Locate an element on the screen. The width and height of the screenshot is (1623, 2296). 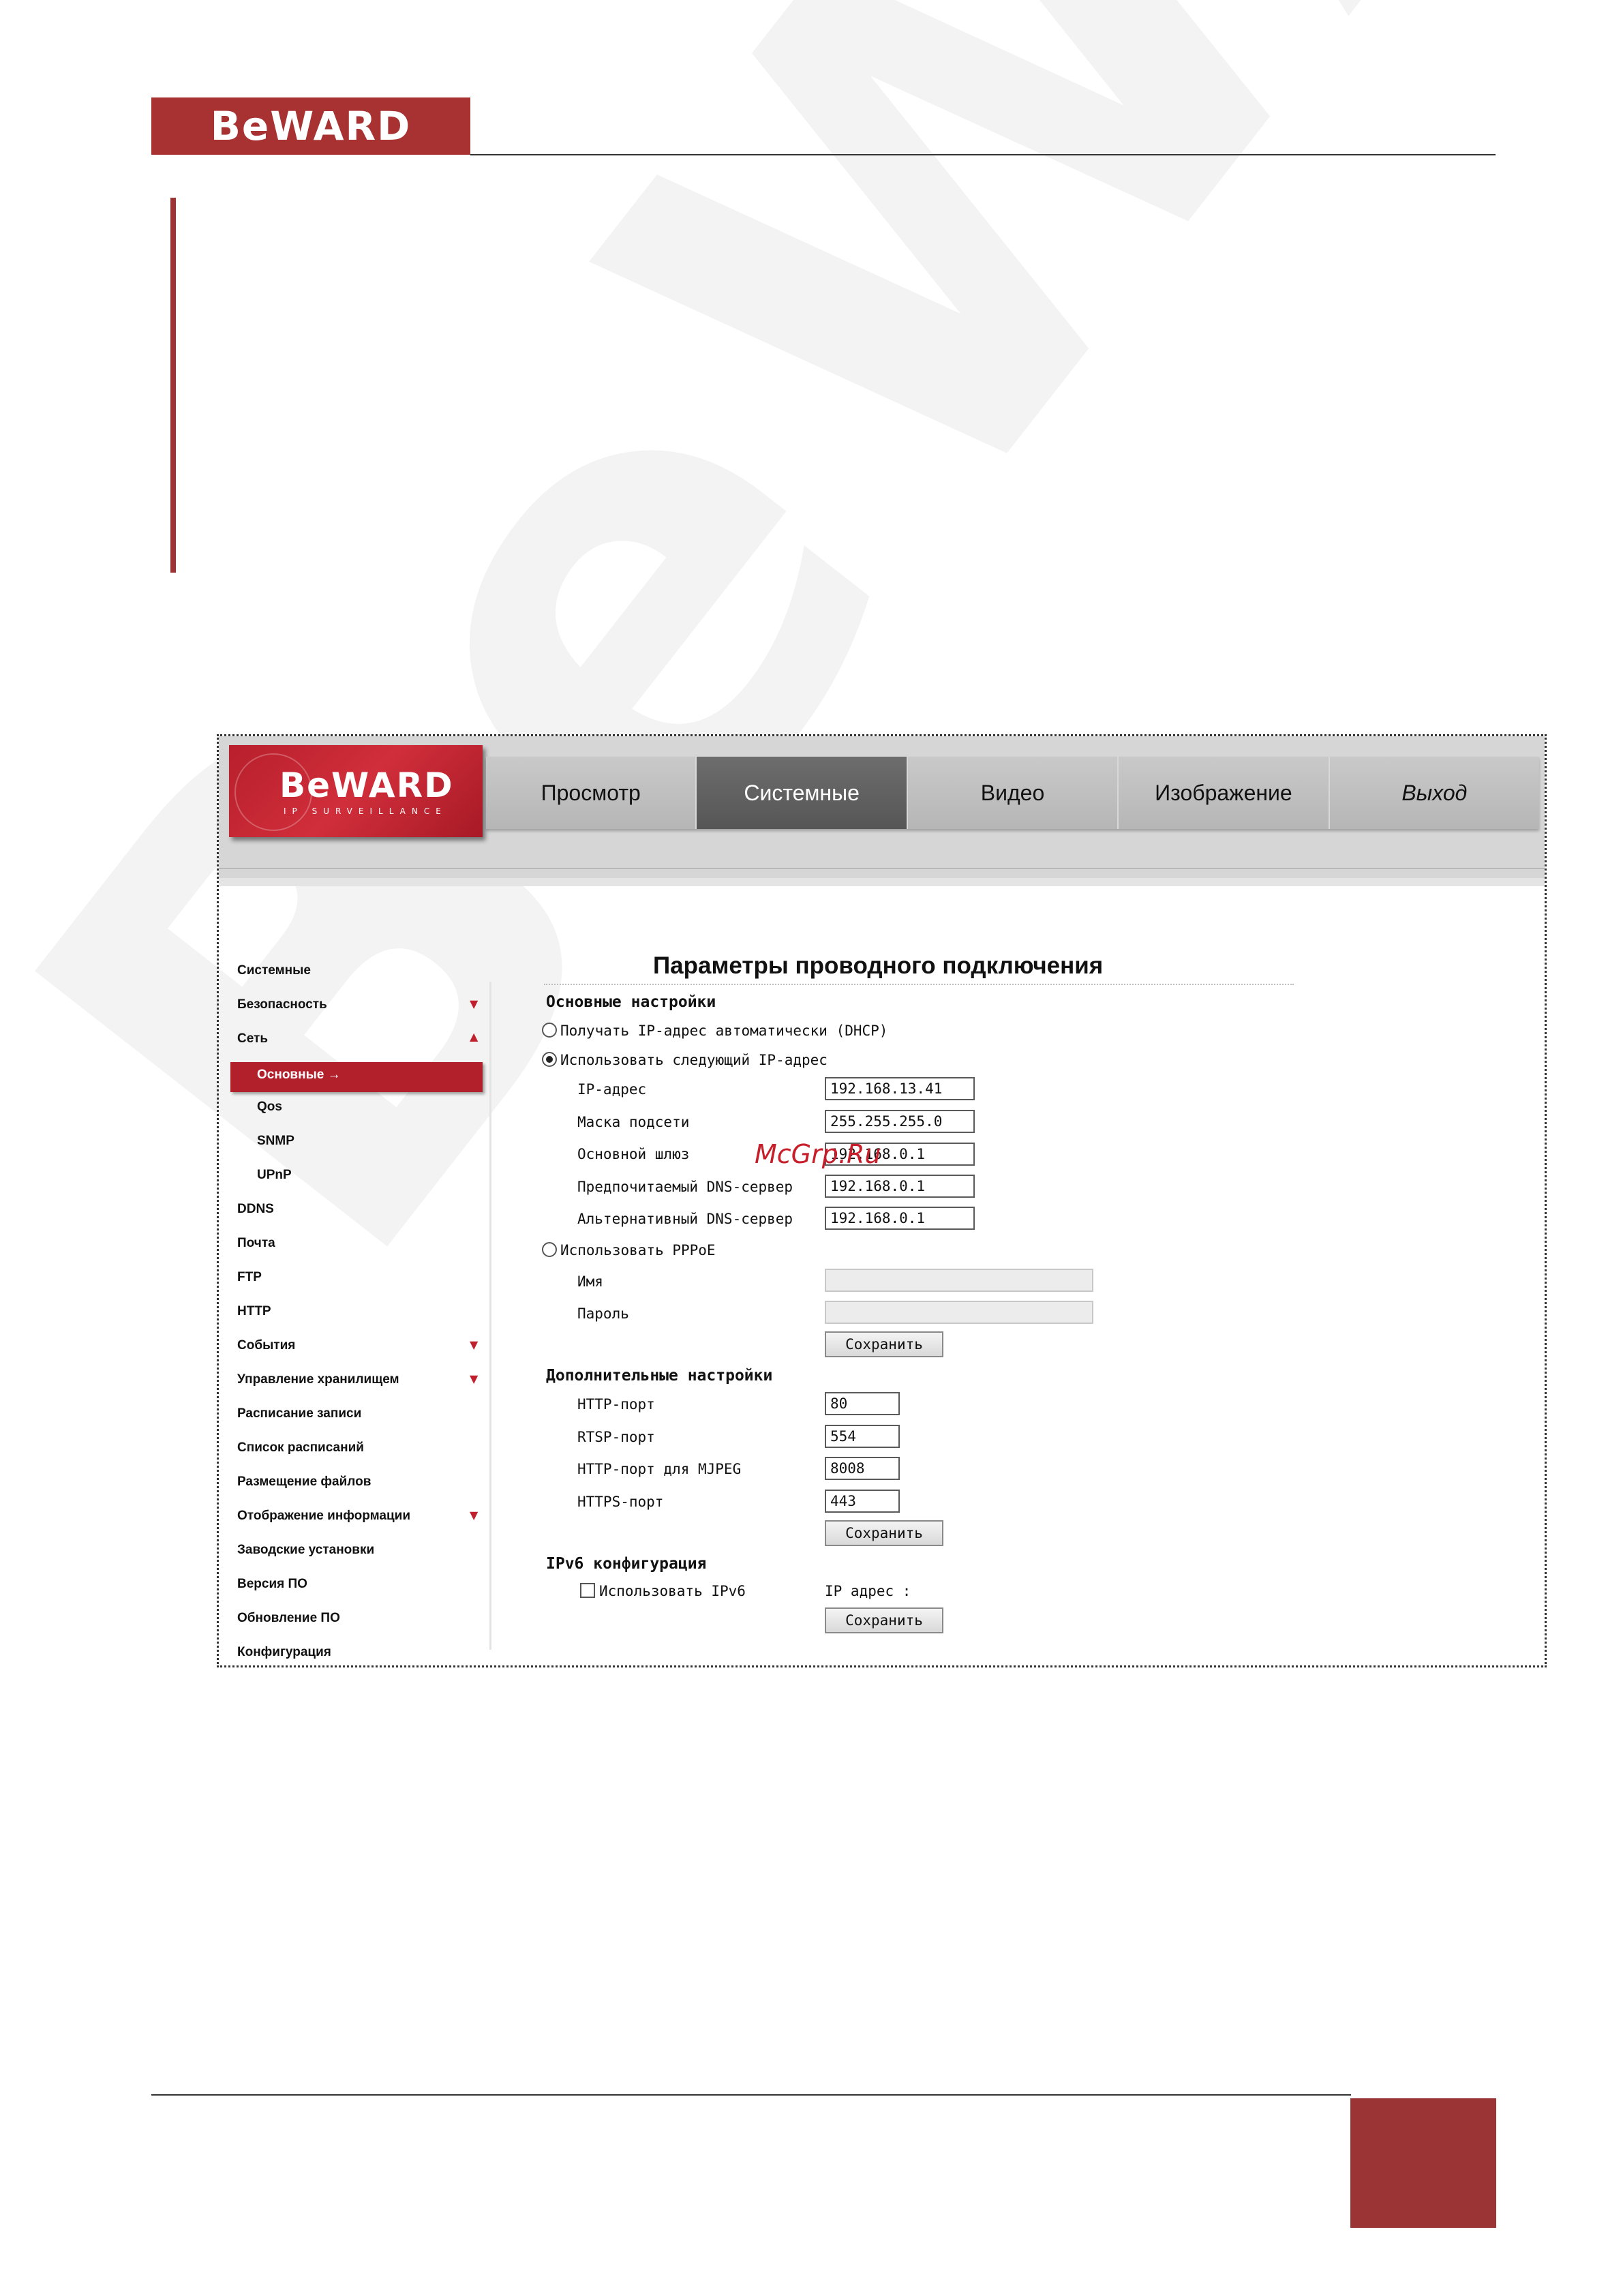
arrow-right-icon: → is located at coordinates (334, 1075).